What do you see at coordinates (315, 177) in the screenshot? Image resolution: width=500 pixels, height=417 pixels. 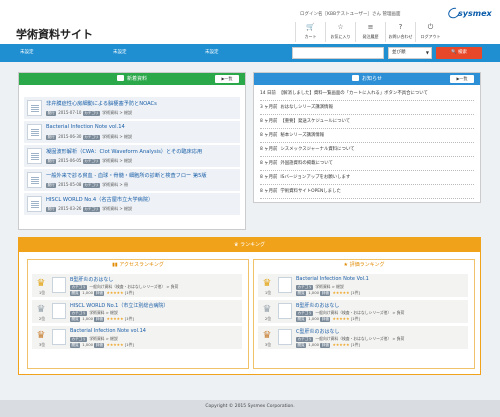 I see `notice-text: ISバージョンアップをお願いします` at bounding box center [315, 177].